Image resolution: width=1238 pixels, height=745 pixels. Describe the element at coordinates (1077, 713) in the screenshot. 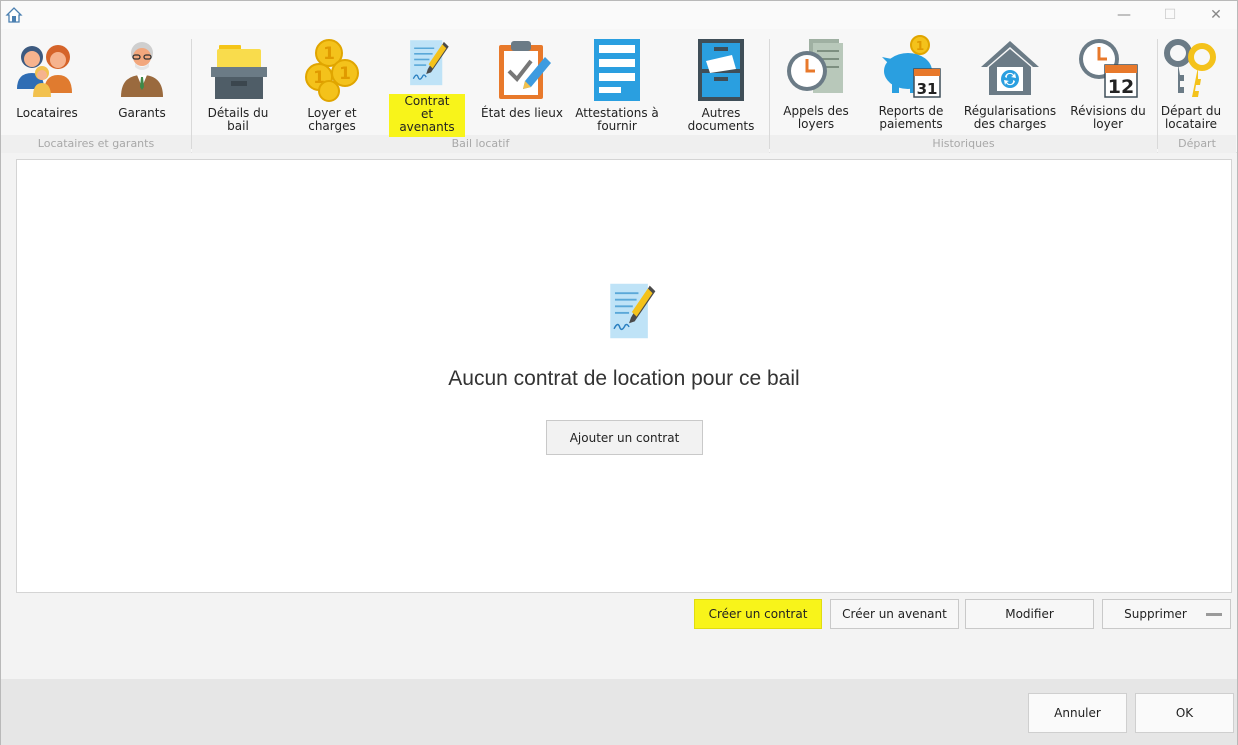

I see `cancel-button: Annuler` at that location.